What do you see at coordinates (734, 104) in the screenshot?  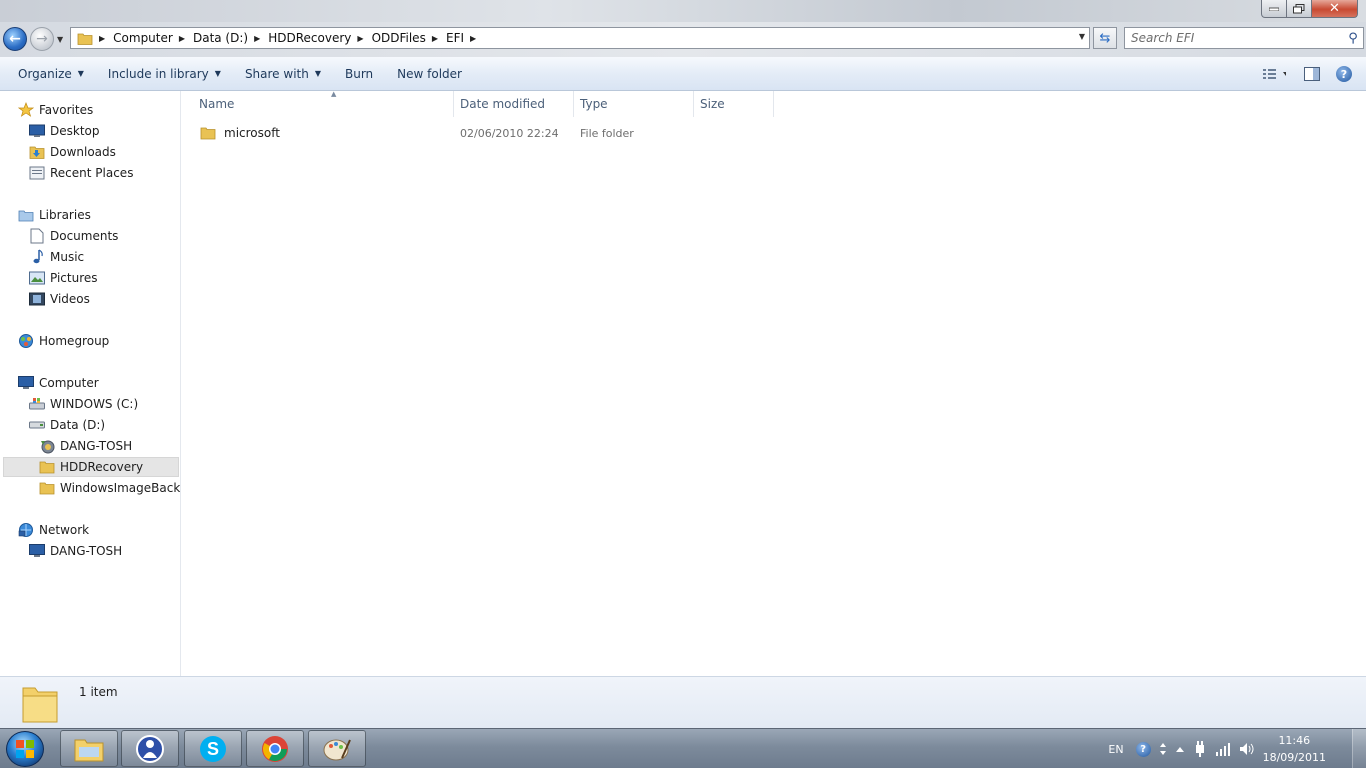 I see `column-header-size: Size` at bounding box center [734, 104].